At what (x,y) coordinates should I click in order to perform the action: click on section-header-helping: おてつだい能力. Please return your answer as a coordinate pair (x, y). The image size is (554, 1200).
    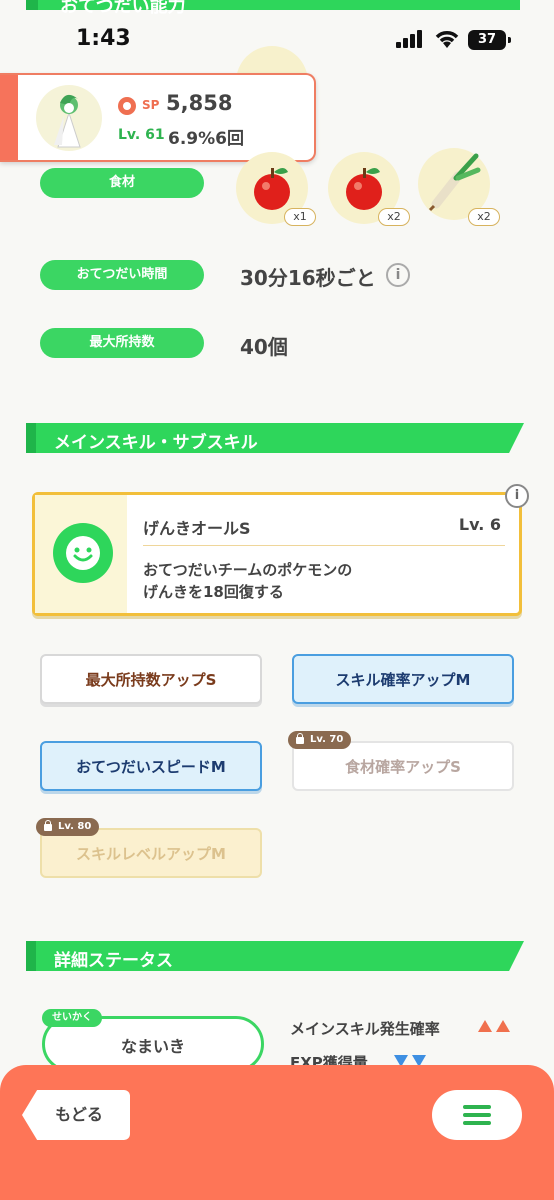
    Looking at the image, I should click on (273, 8).